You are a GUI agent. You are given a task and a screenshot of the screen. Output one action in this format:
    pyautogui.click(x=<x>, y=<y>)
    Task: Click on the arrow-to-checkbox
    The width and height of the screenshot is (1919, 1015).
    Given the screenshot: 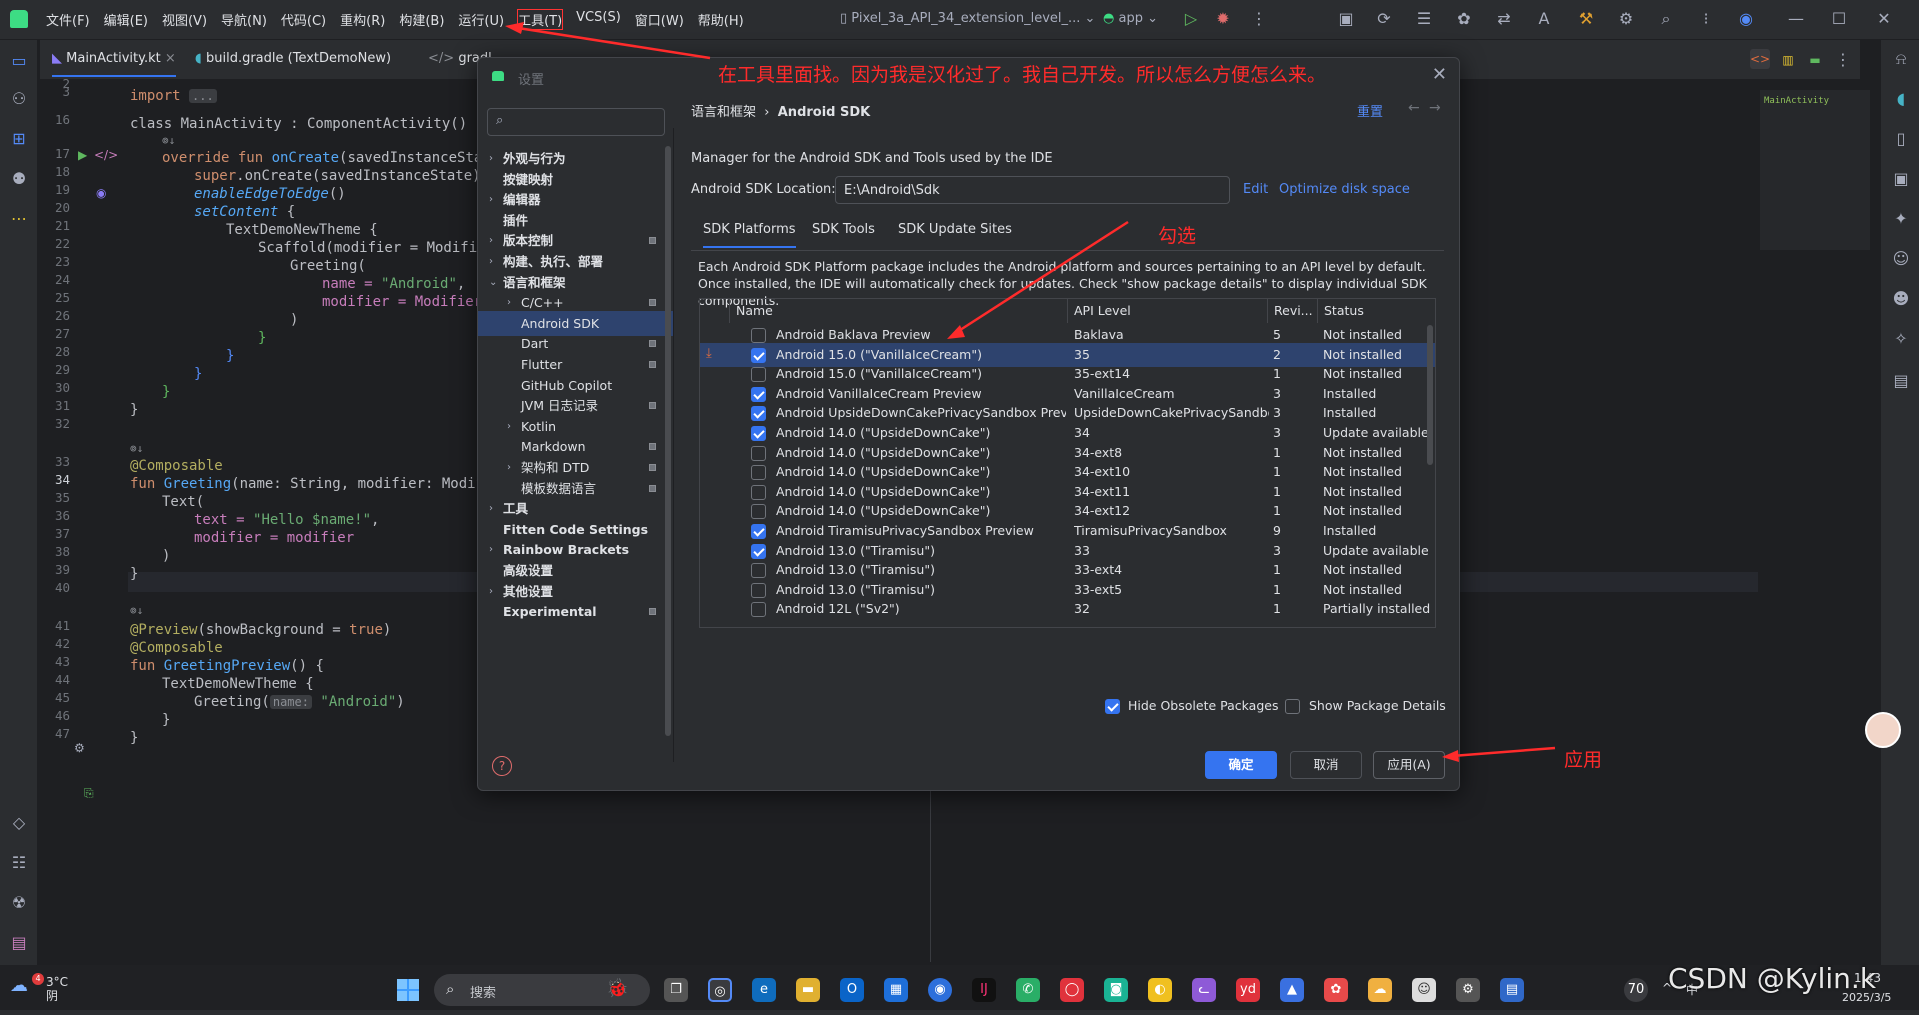 What is the action you would take?
    pyautogui.click(x=1042, y=277)
    